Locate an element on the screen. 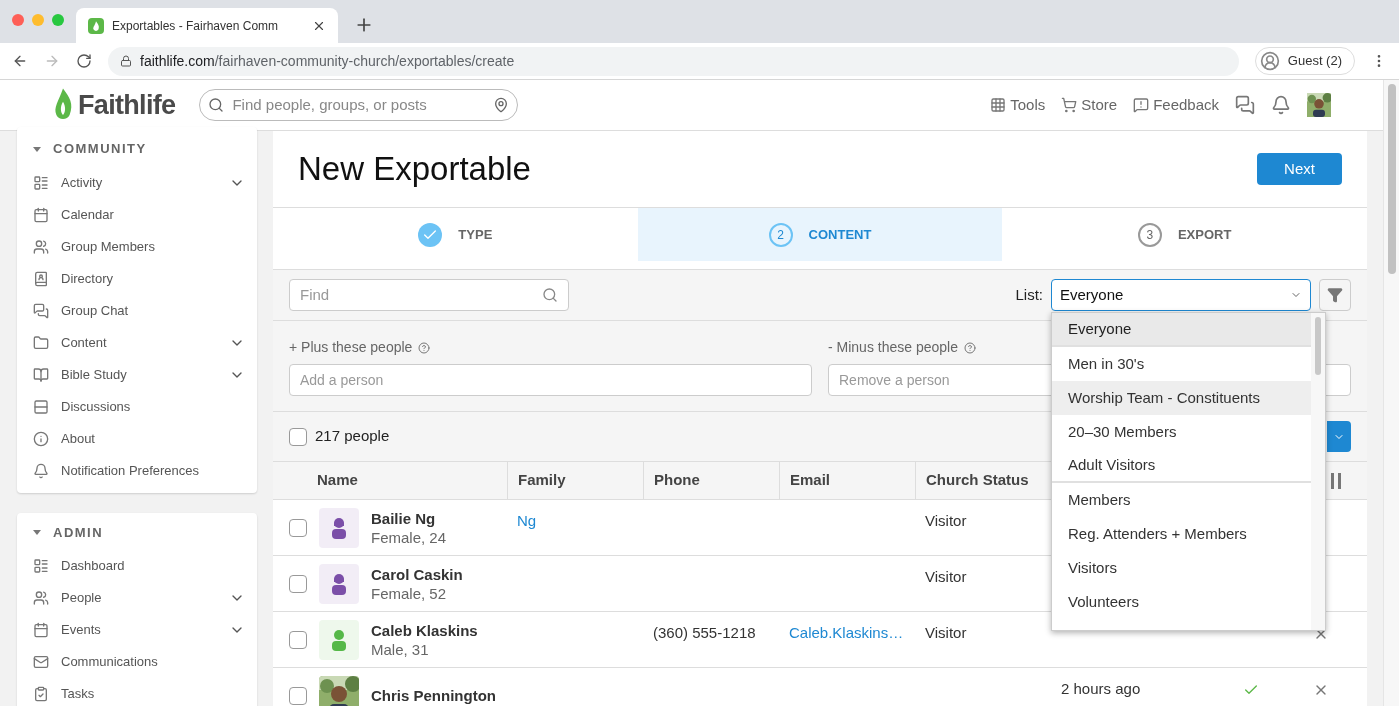  field-label: + Plus these people is located at coordinates (351, 347).